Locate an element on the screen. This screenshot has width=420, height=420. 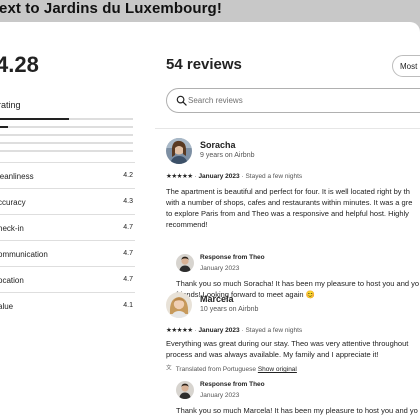
category-location: ocation 4.7 is located at coordinates (67, 279).